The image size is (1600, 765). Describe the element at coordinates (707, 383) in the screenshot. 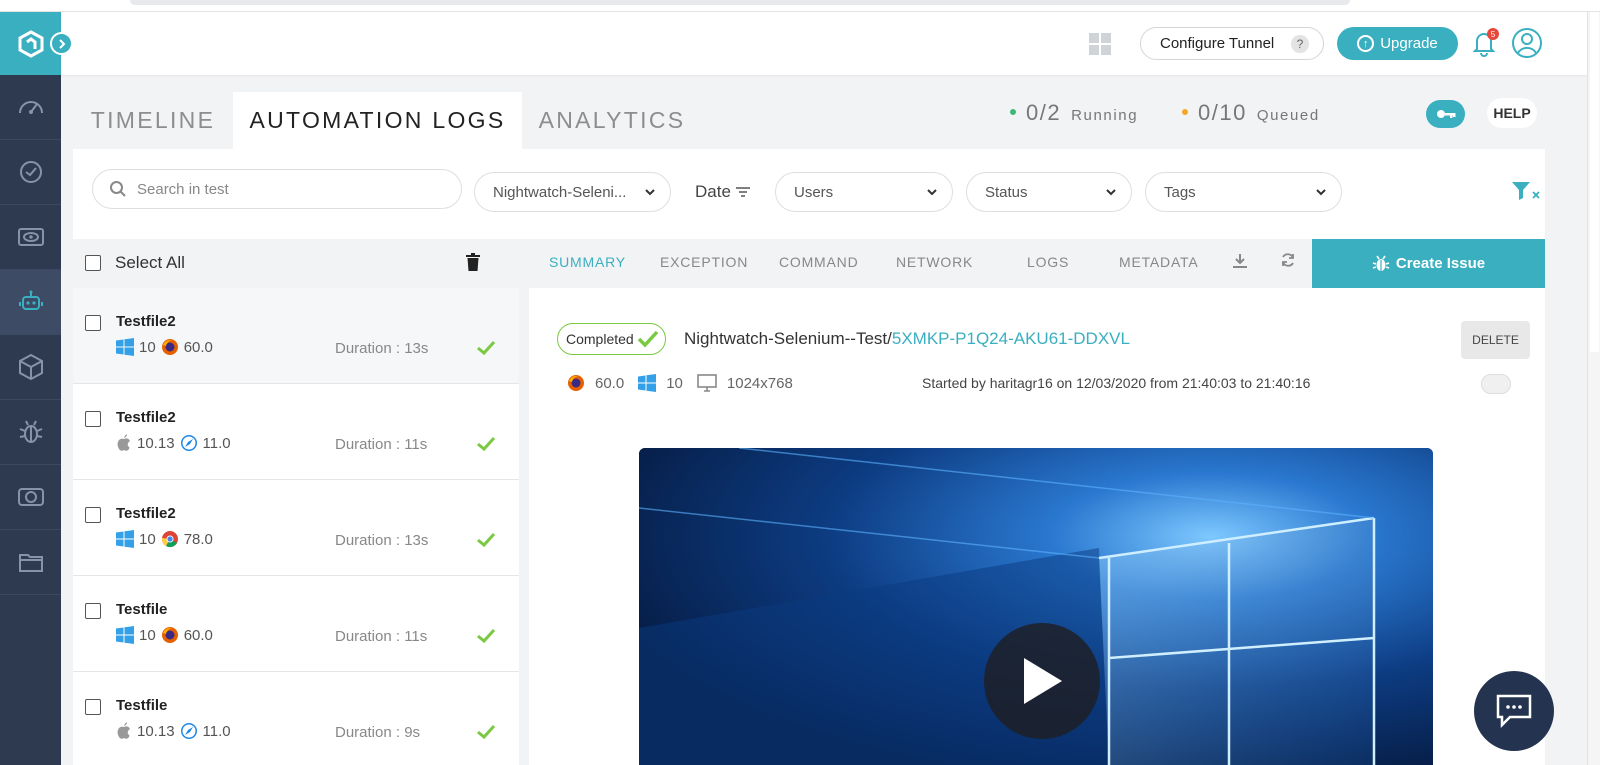

I see `monitor-icon` at that location.